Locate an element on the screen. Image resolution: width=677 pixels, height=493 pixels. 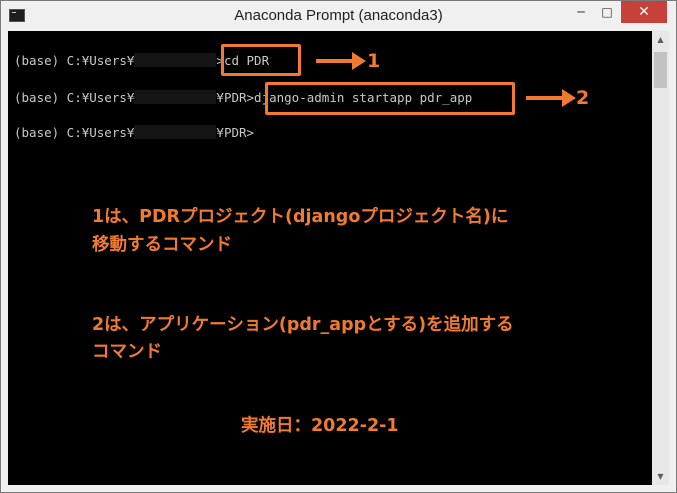
scrollbar-thumb is located at coordinates (660, 70).